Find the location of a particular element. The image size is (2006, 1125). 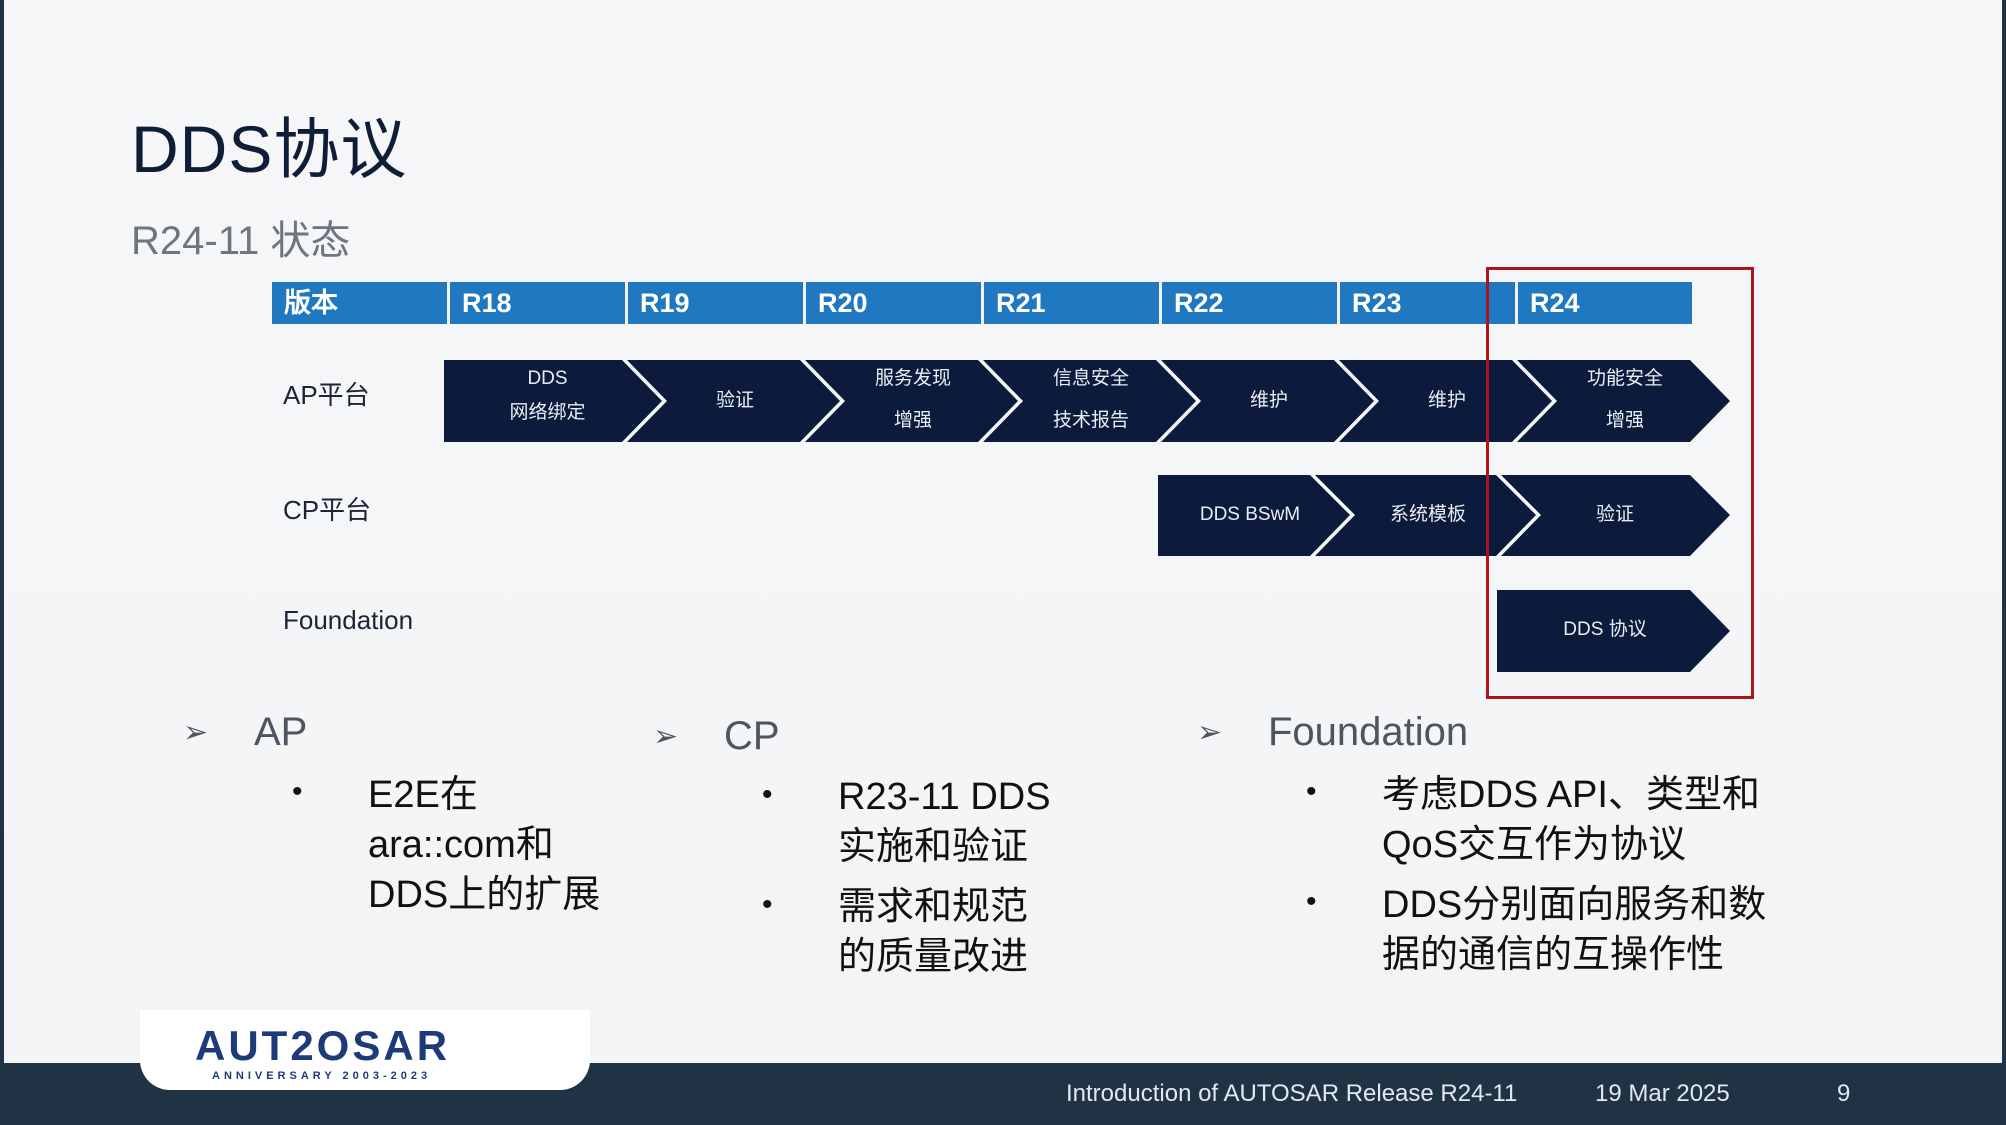

ap-step-2-line1: 验证 is located at coordinates (734, 400).